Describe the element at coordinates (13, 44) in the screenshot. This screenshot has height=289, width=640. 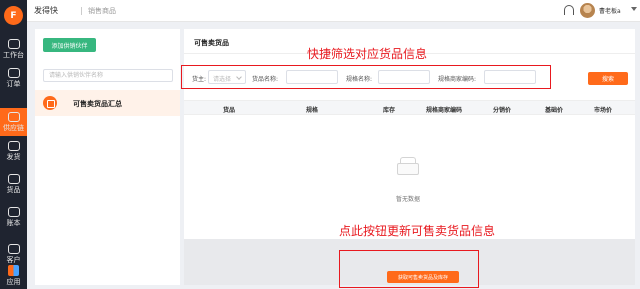
I see `dashboard-icon` at that location.